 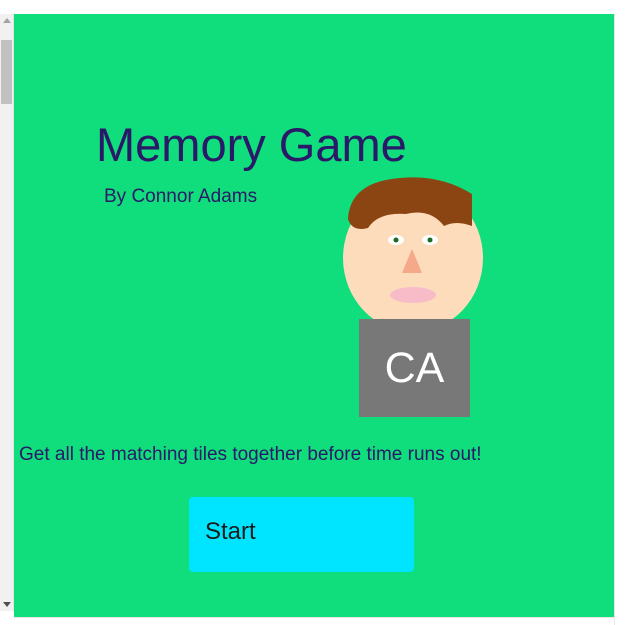 What do you see at coordinates (6, 21) in the screenshot?
I see `scroll-up-arrow-icon` at bounding box center [6, 21].